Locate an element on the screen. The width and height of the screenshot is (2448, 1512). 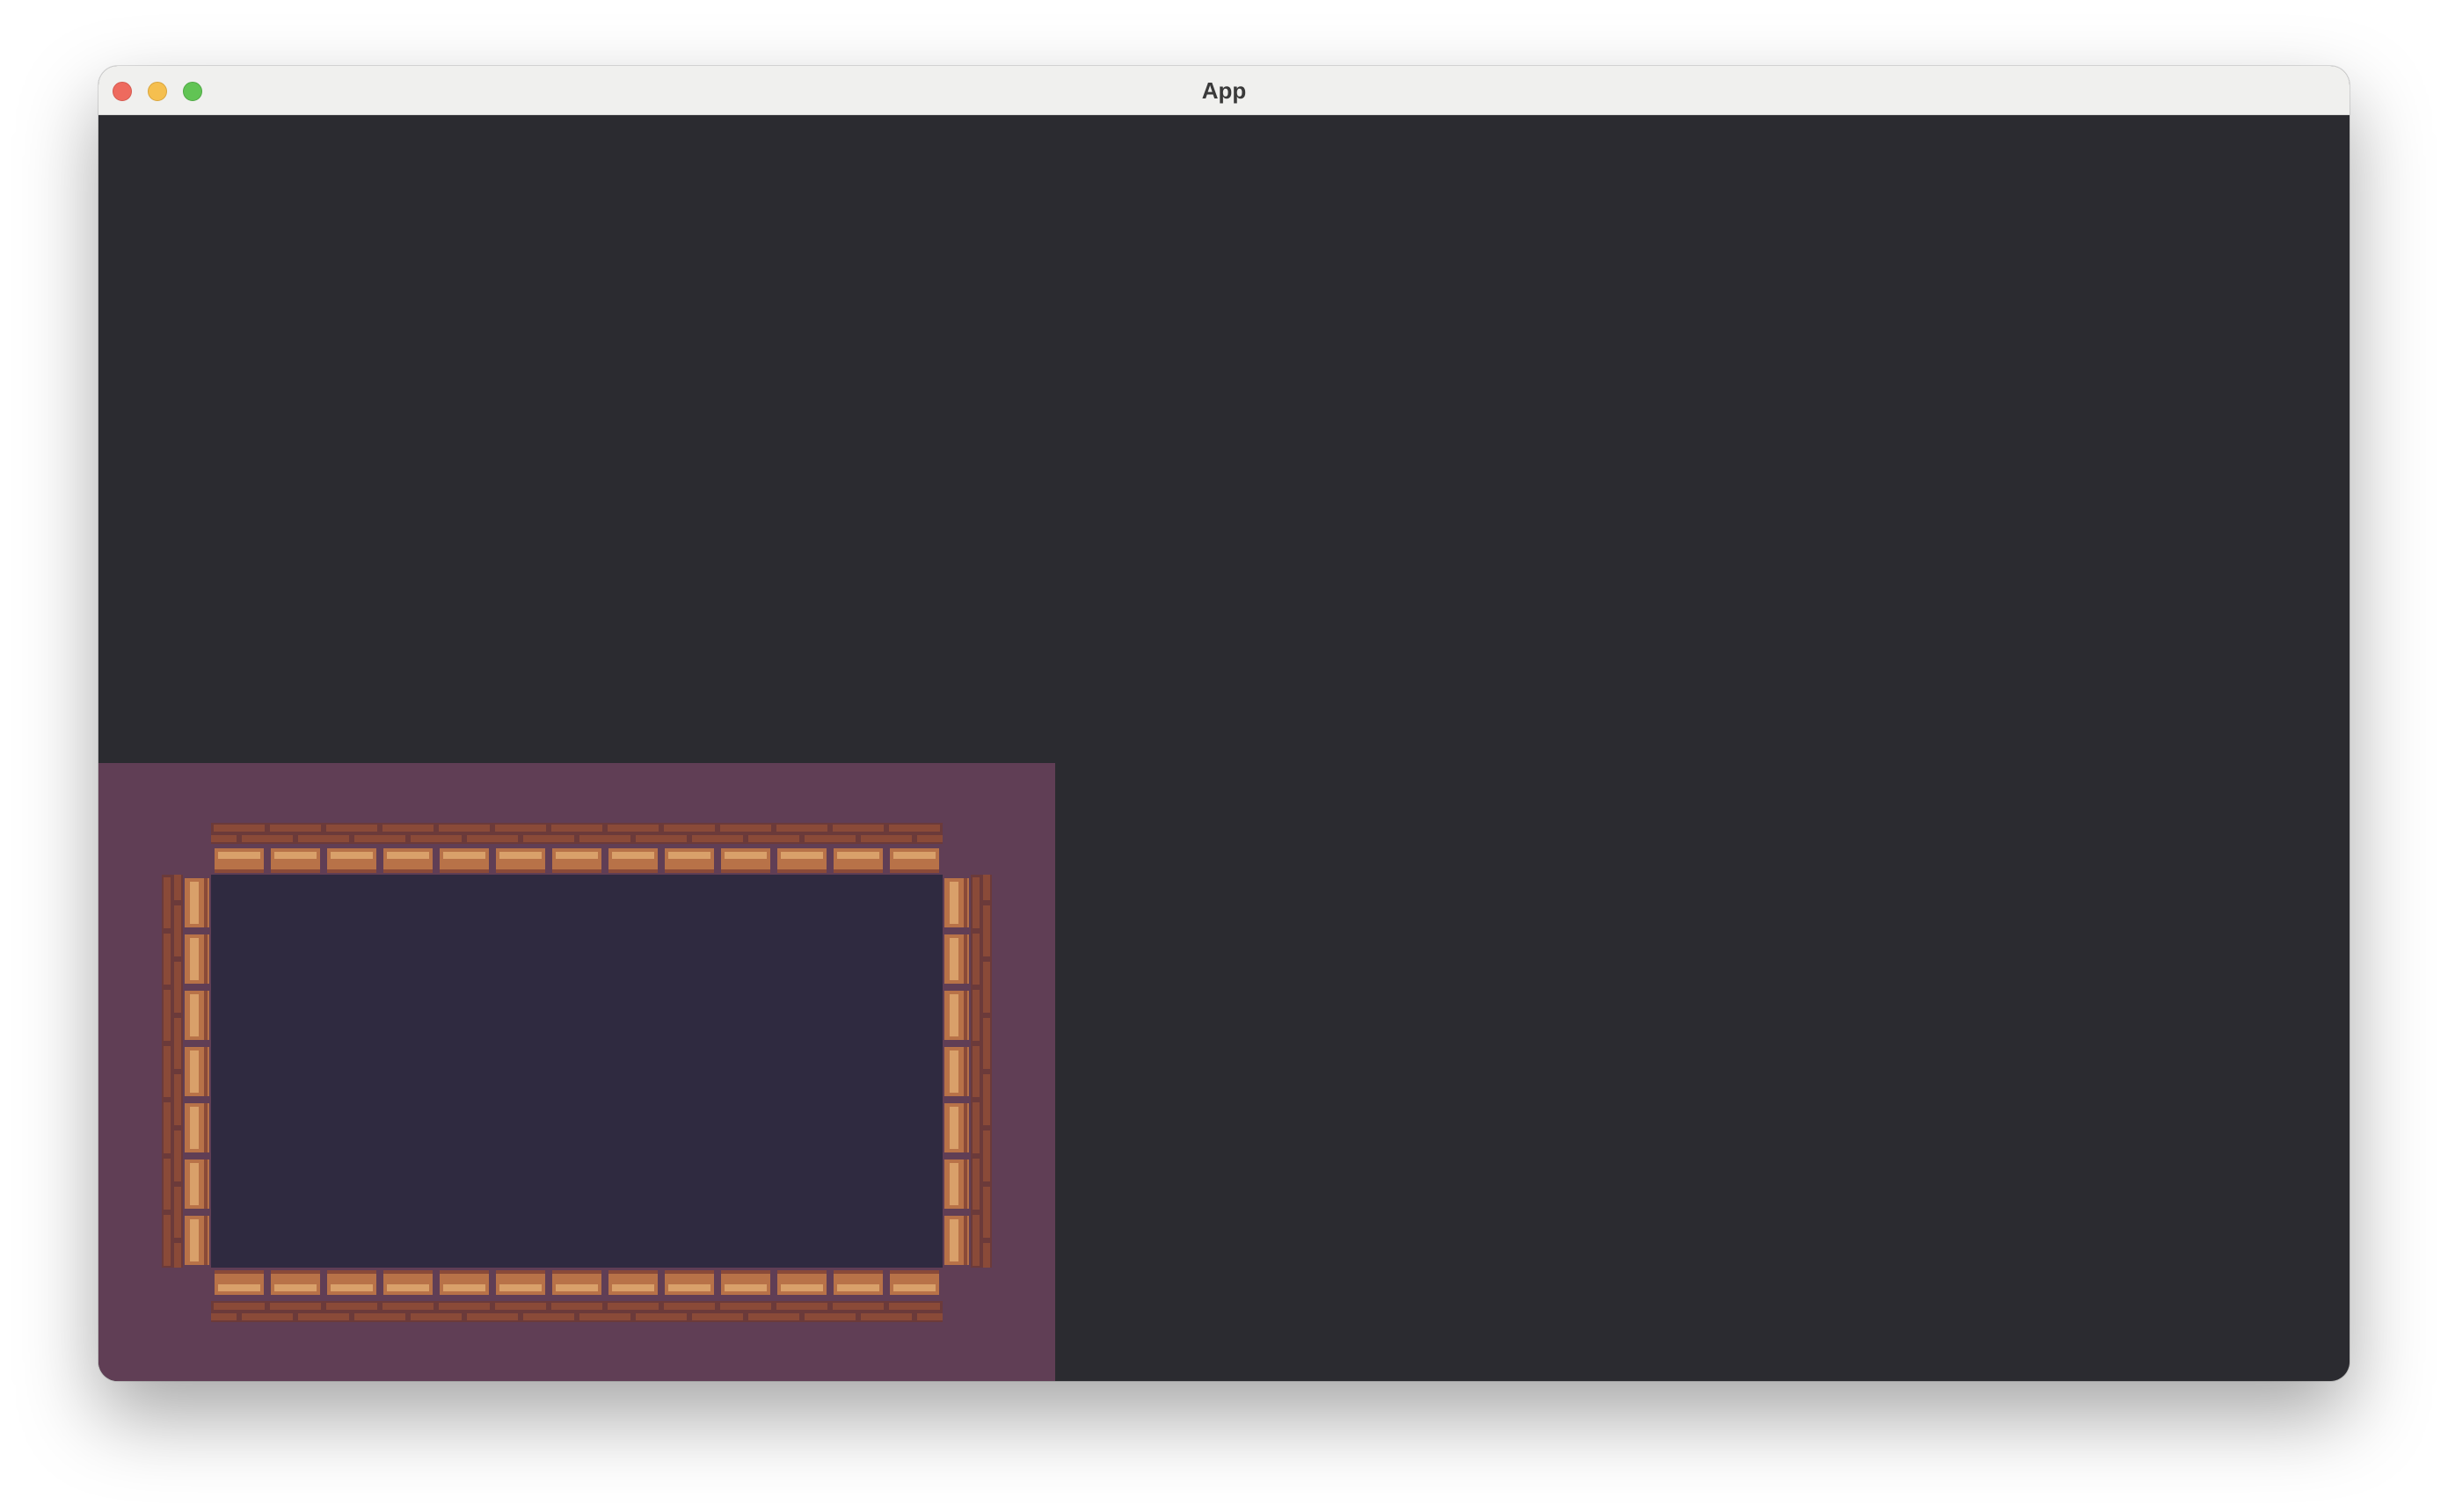
right-wall is located at coordinates (968, 1071).